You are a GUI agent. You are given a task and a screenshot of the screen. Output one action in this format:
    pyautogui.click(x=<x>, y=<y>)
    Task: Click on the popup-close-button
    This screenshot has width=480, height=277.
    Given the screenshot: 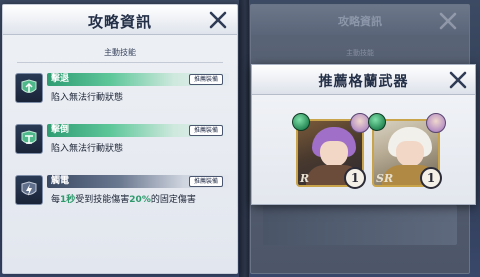 What is the action you would take?
    pyautogui.click(x=458, y=80)
    